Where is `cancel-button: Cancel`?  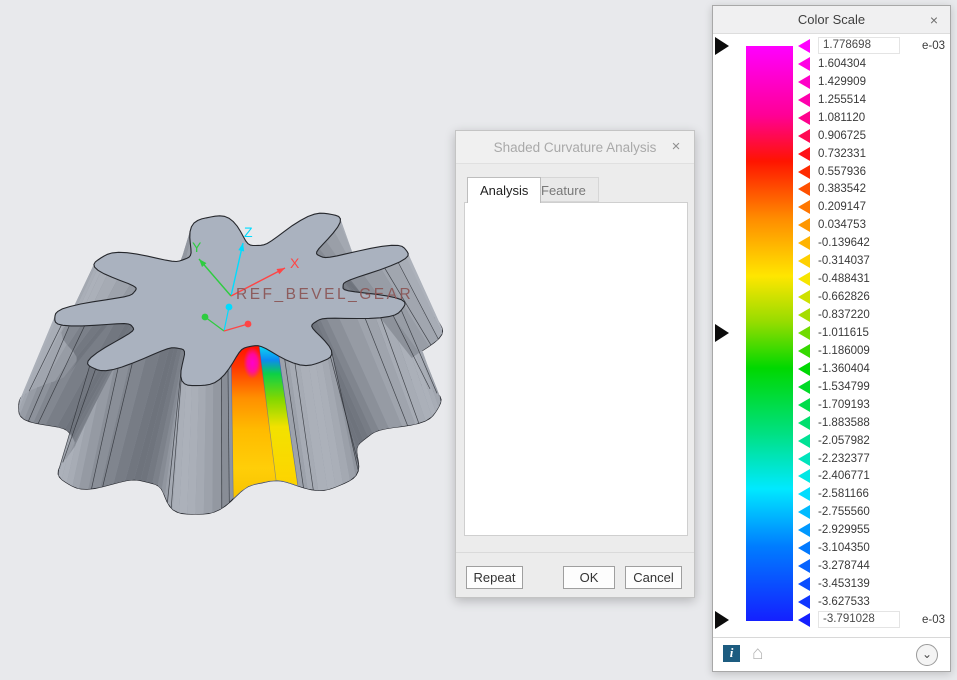 cancel-button: Cancel is located at coordinates (653, 577).